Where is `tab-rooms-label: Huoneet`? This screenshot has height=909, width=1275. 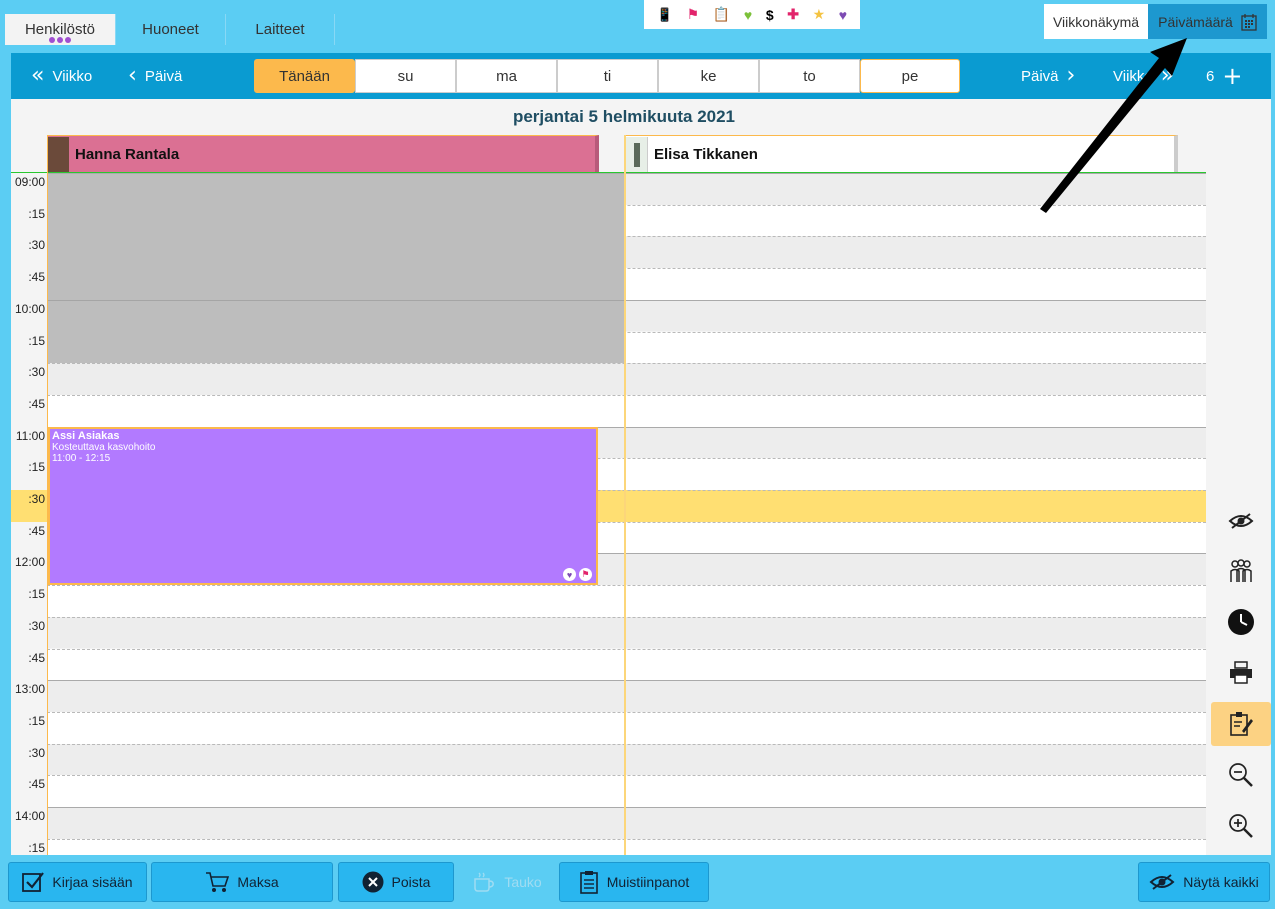 tab-rooms-label: Huoneet is located at coordinates (170, 29).